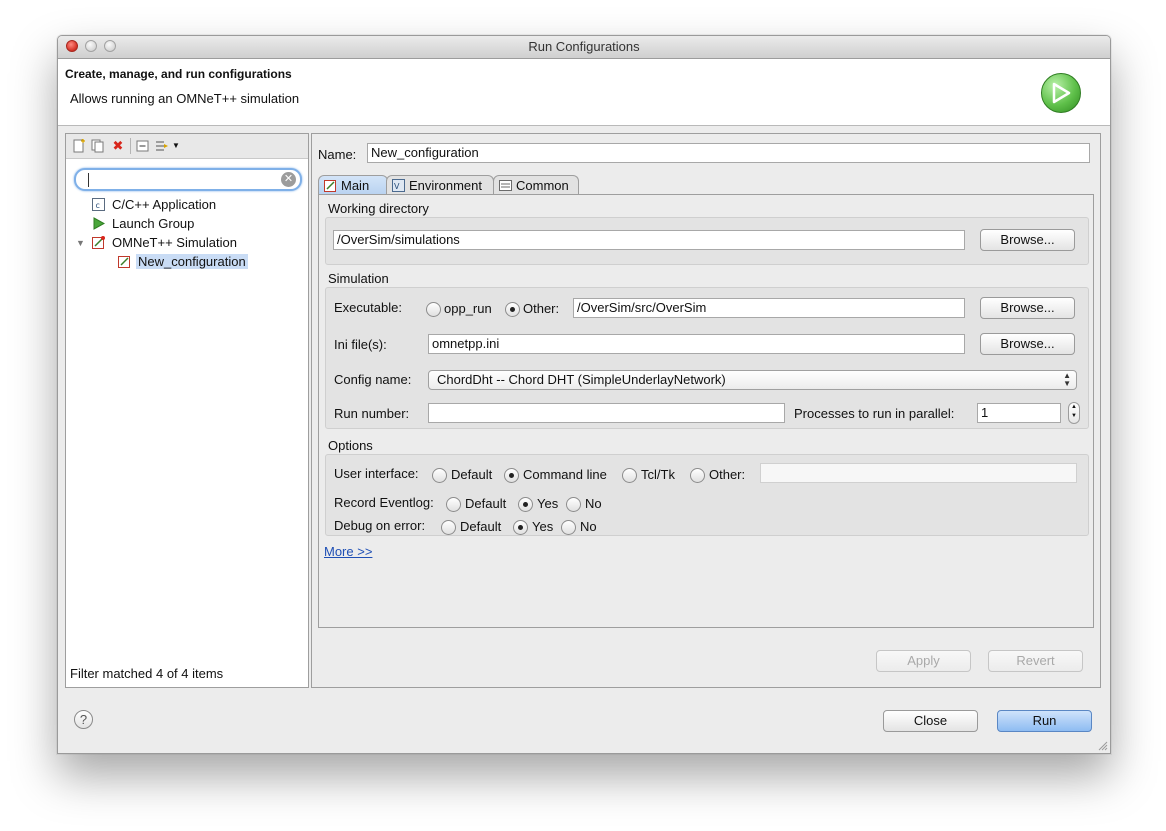  What do you see at coordinates (99, 223) in the screenshot?
I see `launch-group-icon` at bounding box center [99, 223].